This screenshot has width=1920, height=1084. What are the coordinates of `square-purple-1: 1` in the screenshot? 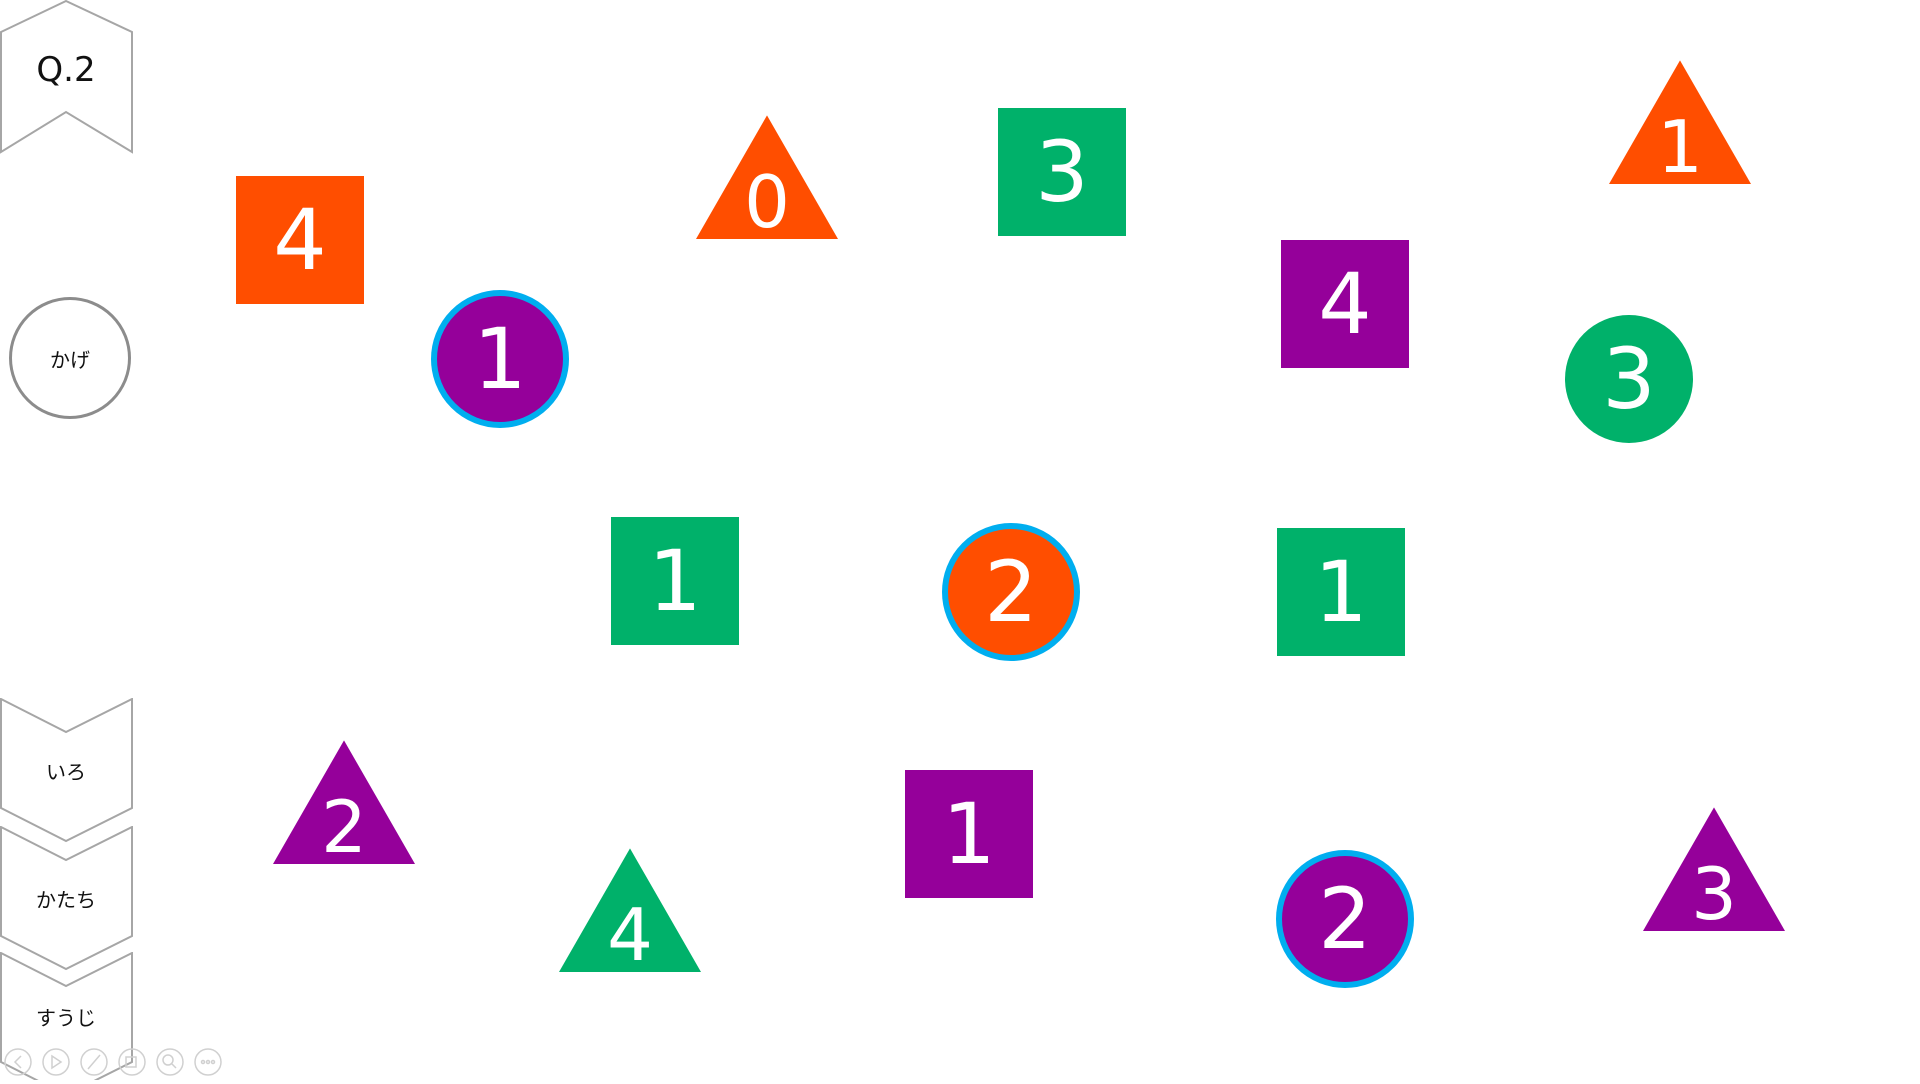 It's located at (969, 834).